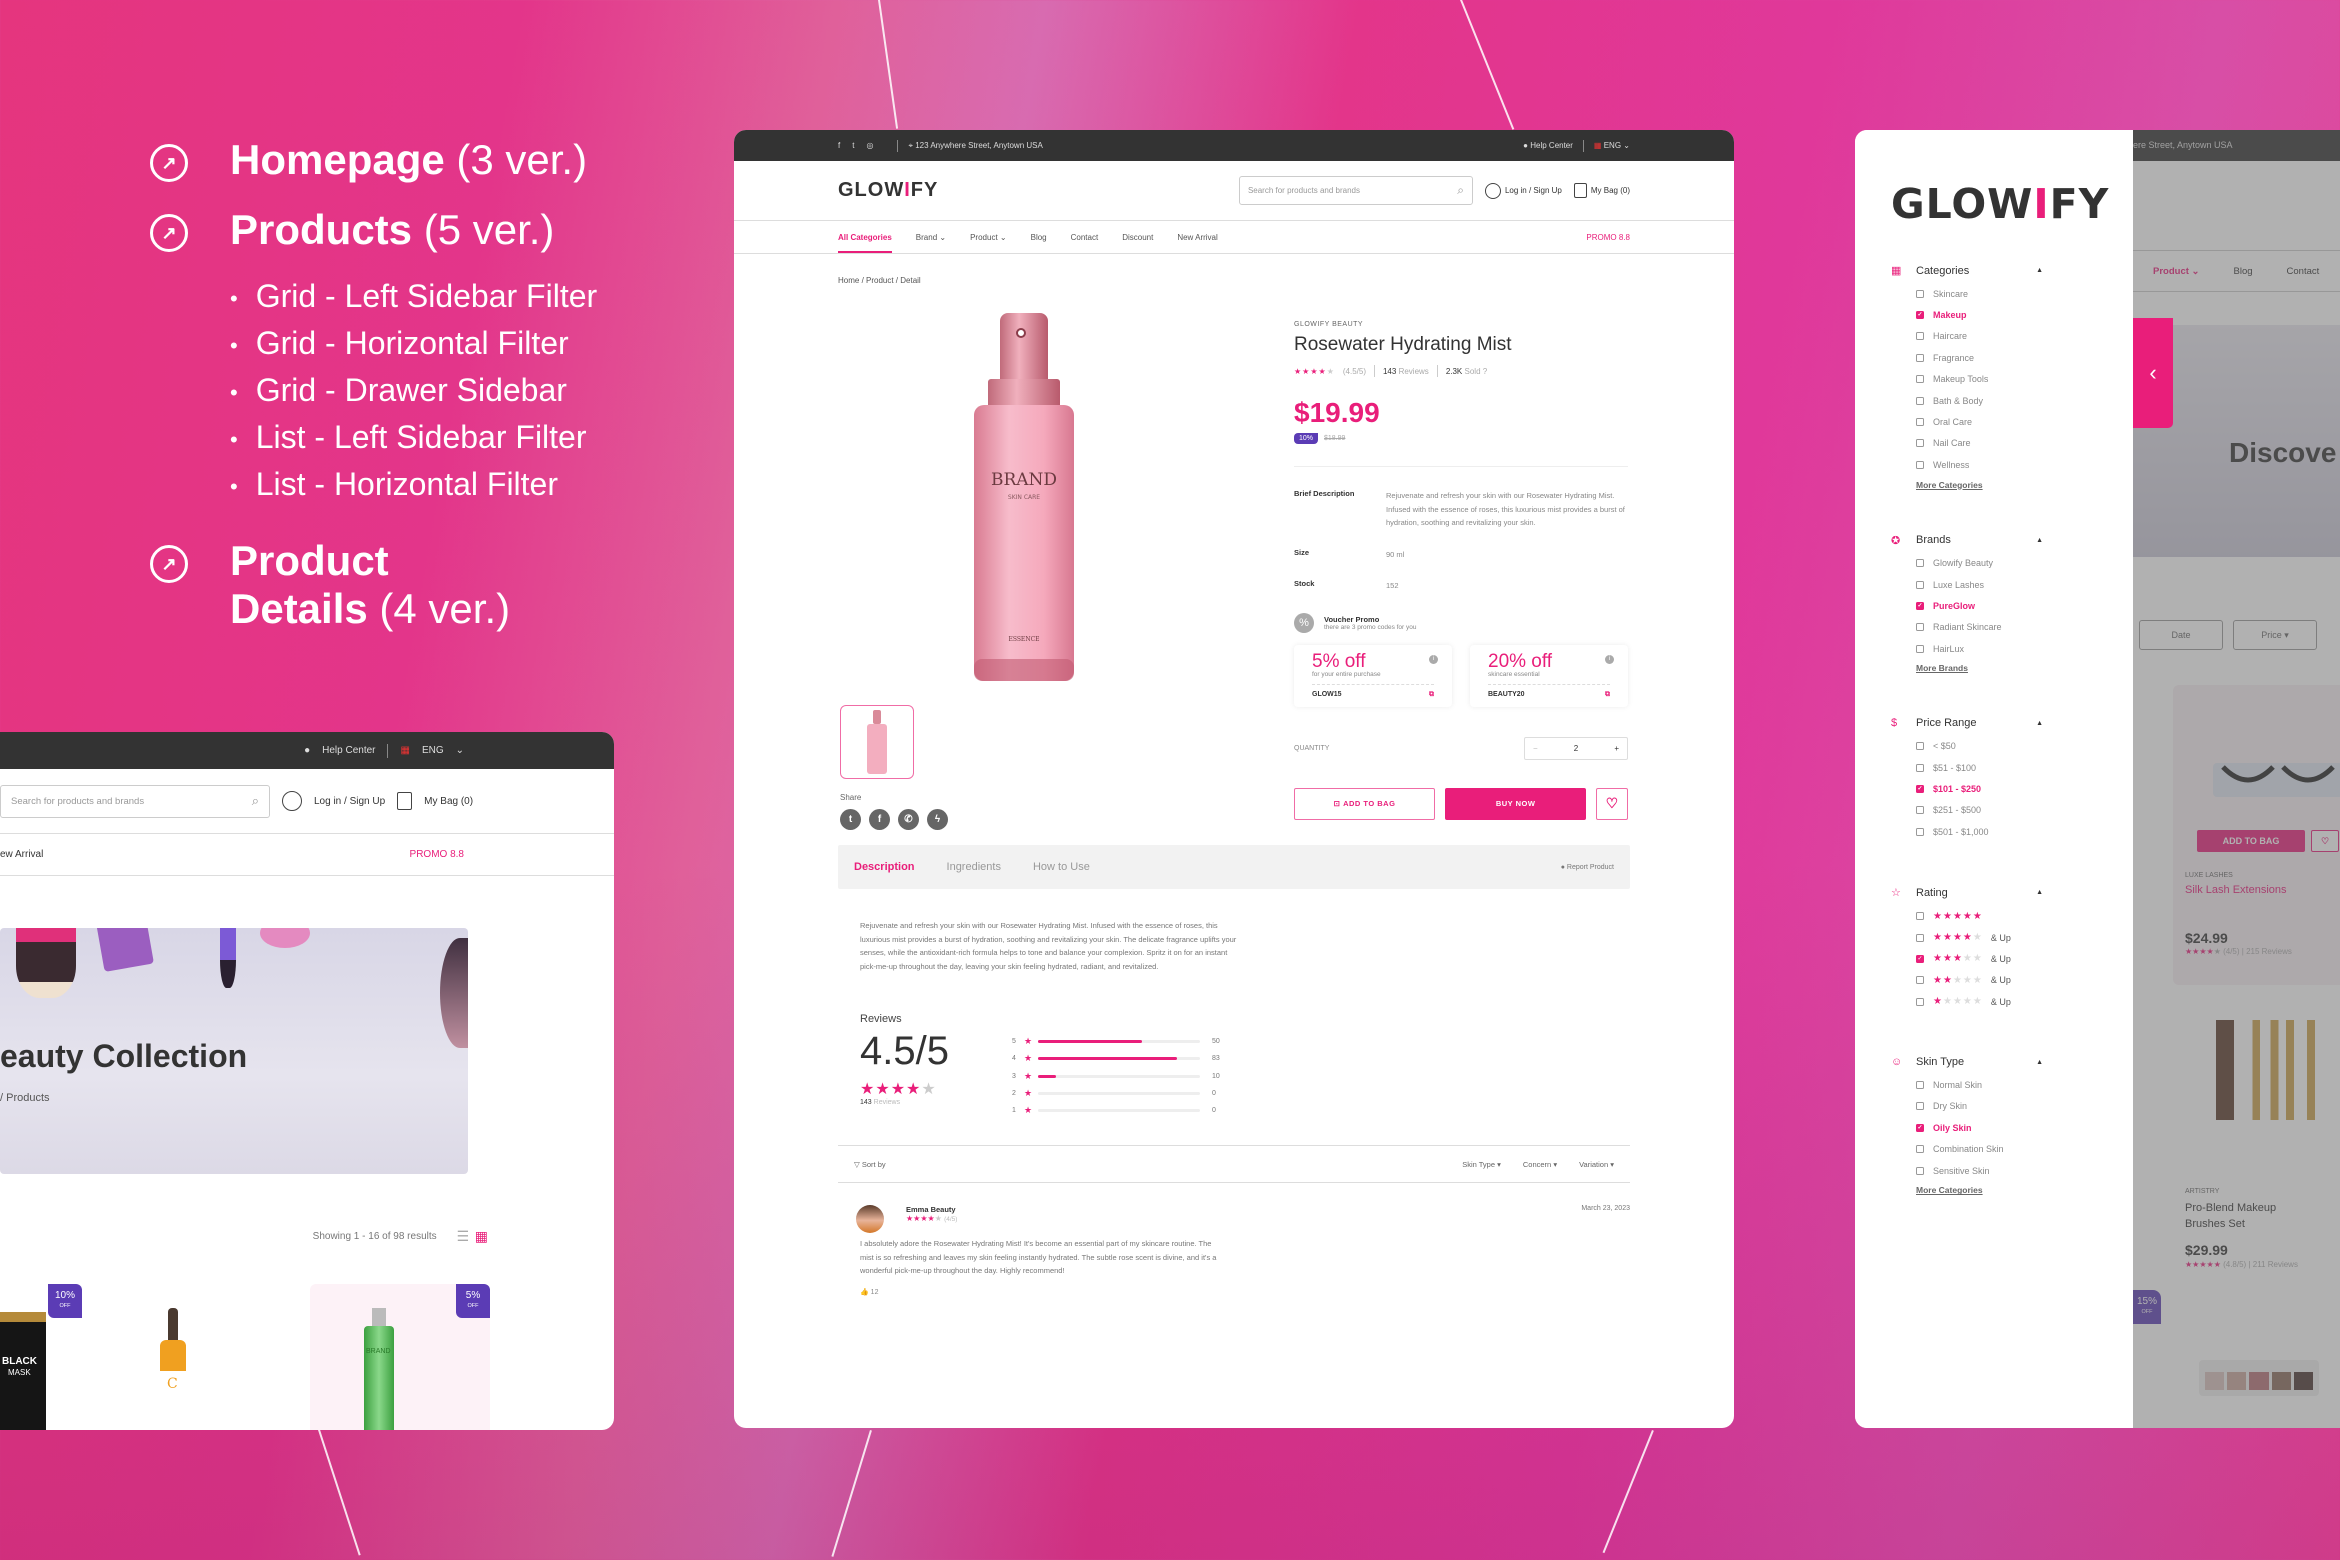  I want to click on product-card: C, so click(186, 1357).